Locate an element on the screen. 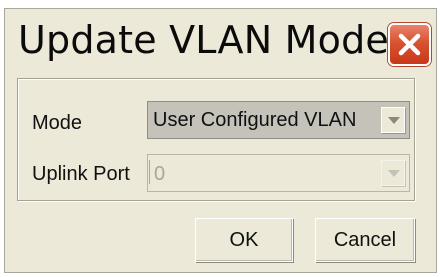 The image size is (440, 277). text-cursor is located at coordinates (149, 172).